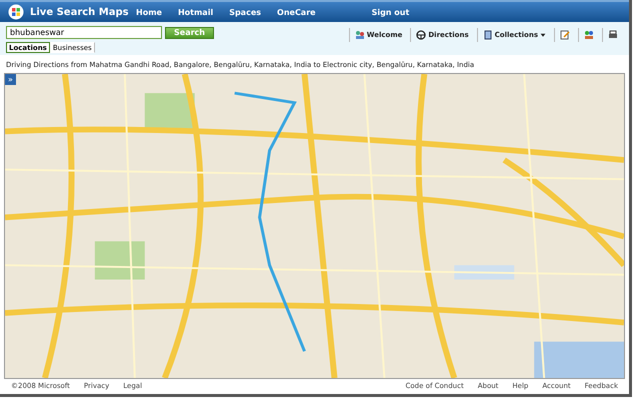 The height and width of the screenshot is (404, 644). I want to click on nav-link: OneCare, so click(296, 12).